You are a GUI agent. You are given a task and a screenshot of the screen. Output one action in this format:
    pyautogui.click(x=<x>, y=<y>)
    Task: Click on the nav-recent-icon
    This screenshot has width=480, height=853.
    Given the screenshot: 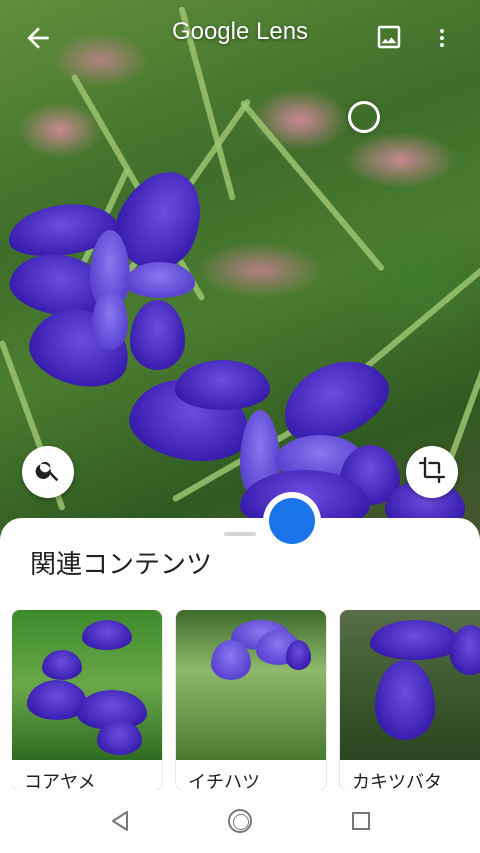 What is the action you would take?
    pyautogui.click(x=361, y=821)
    